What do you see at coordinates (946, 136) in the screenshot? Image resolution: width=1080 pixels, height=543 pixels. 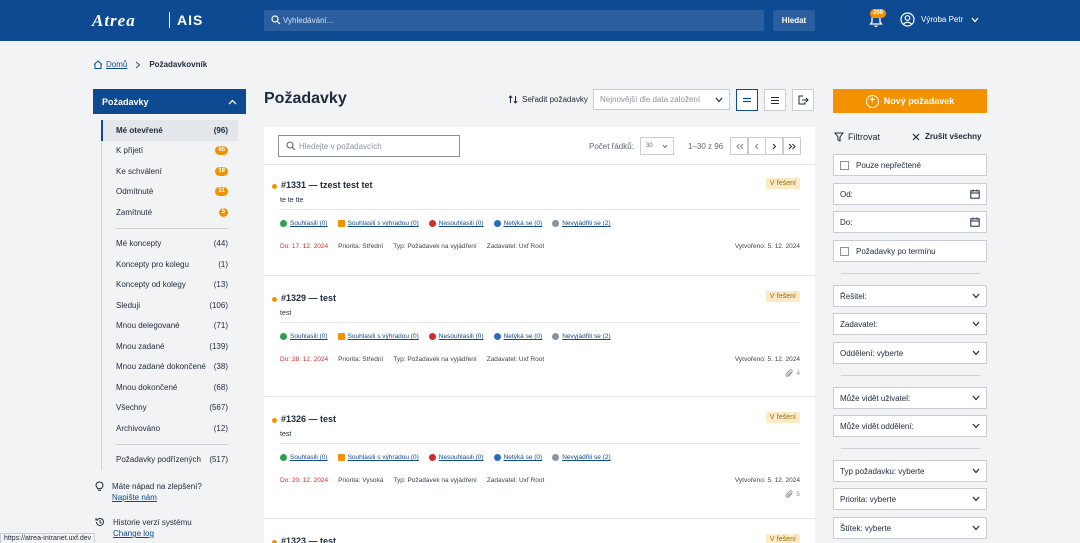 I see `clear-filters-button: Zrušit všechny` at bounding box center [946, 136].